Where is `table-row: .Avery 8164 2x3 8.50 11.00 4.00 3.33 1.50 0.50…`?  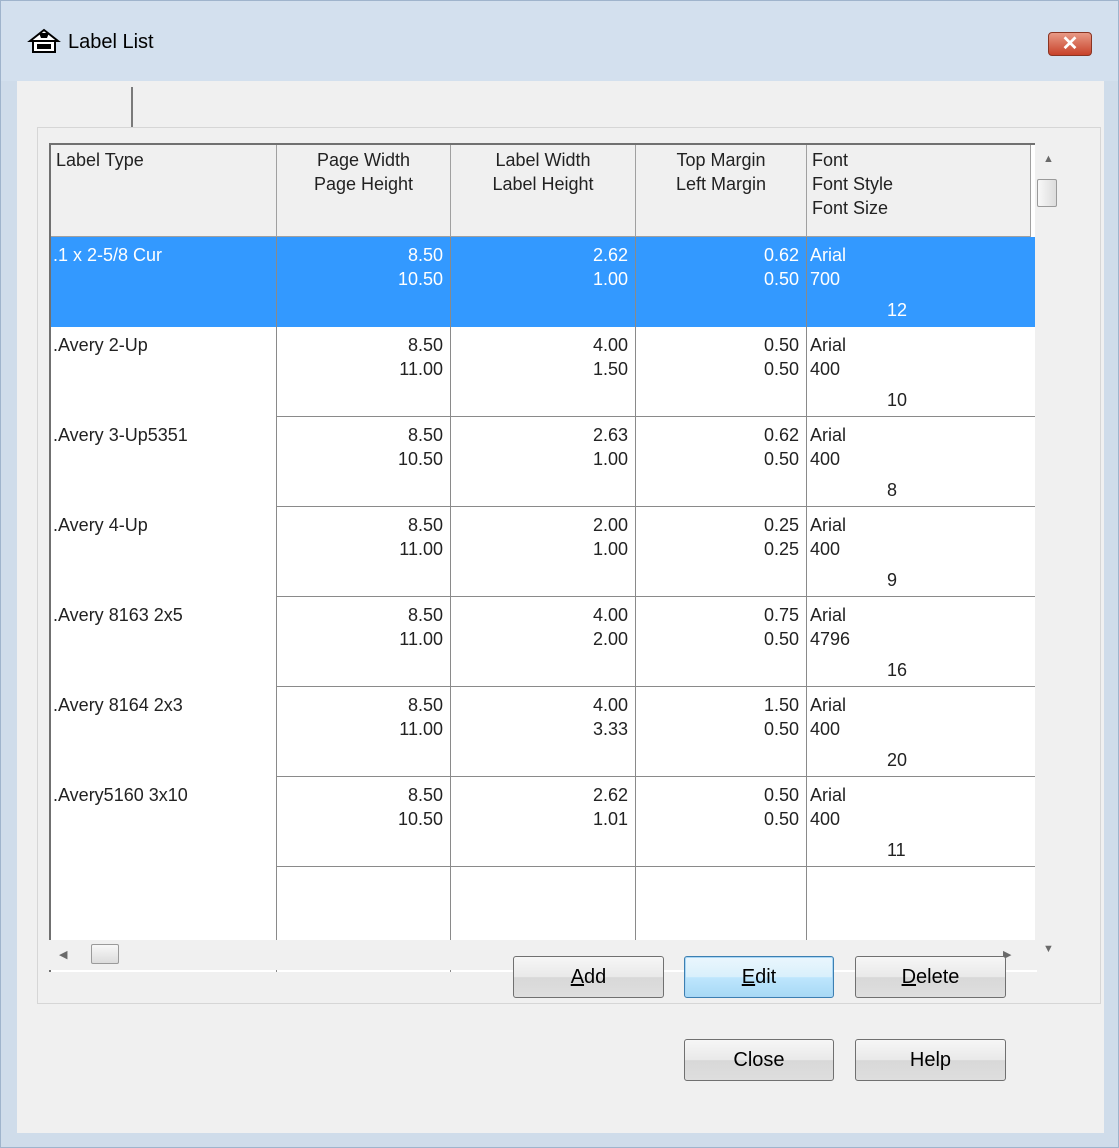 table-row: .Avery 8164 2x3 8.50 11.00 4.00 3.33 1.50 0.50… is located at coordinates (544, 732).